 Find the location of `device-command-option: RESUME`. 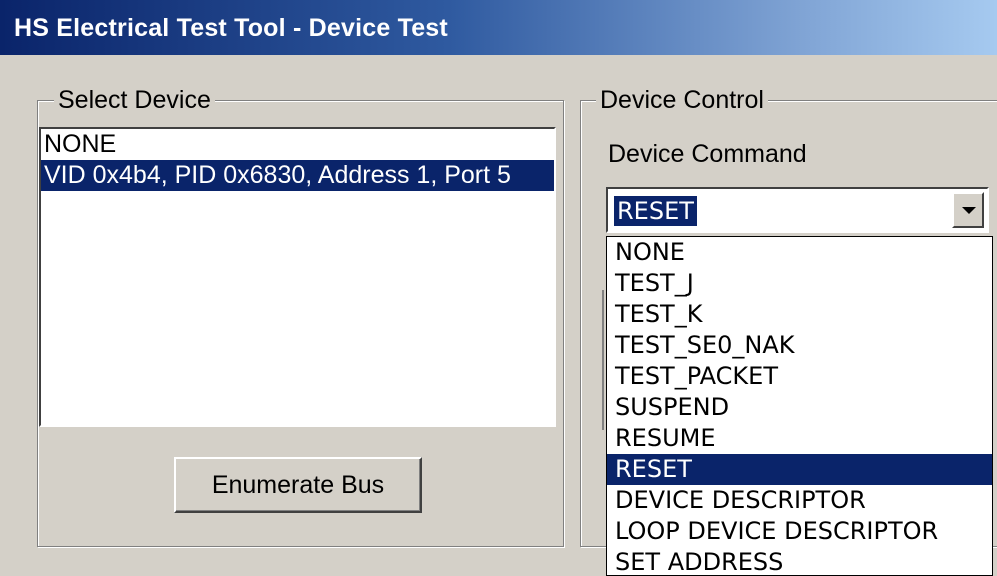

device-command-option: RESUME is located at coordinates (799, 438).